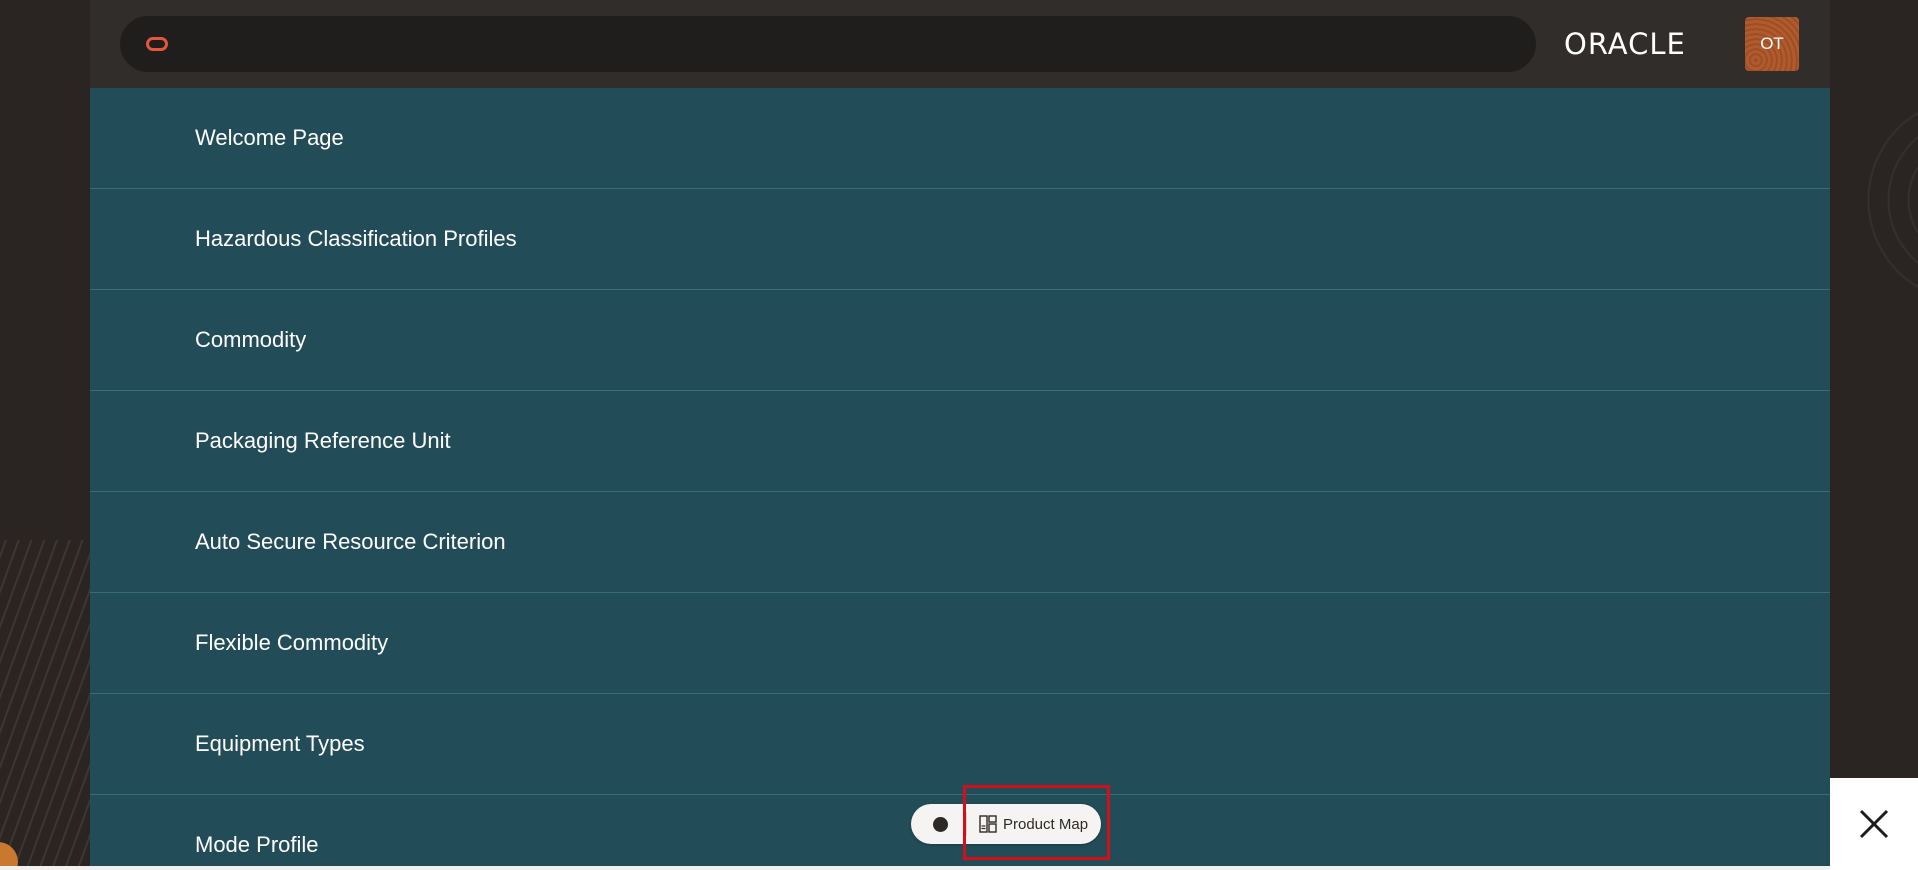 This screenshot has height=870, width=1918. What do you see at coordinates (960, 744) in the screenshot?
I see `menu-item-equipment-types: Equipment Types` at bounding box center [960, 744].